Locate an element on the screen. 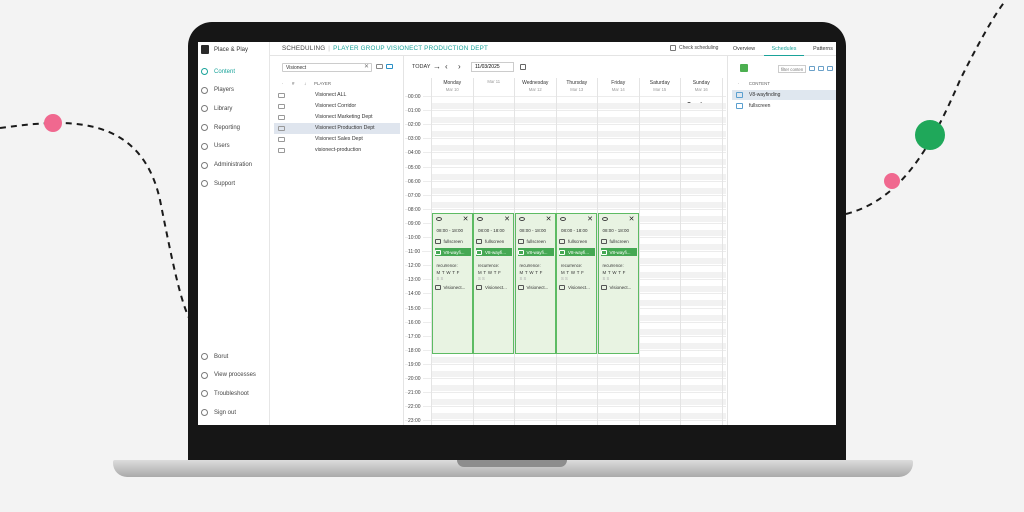 The width and height of the screenshot is (1024, 512). day-header-sunday: Sunday Mar 16 is located at coordinates (701, 86).